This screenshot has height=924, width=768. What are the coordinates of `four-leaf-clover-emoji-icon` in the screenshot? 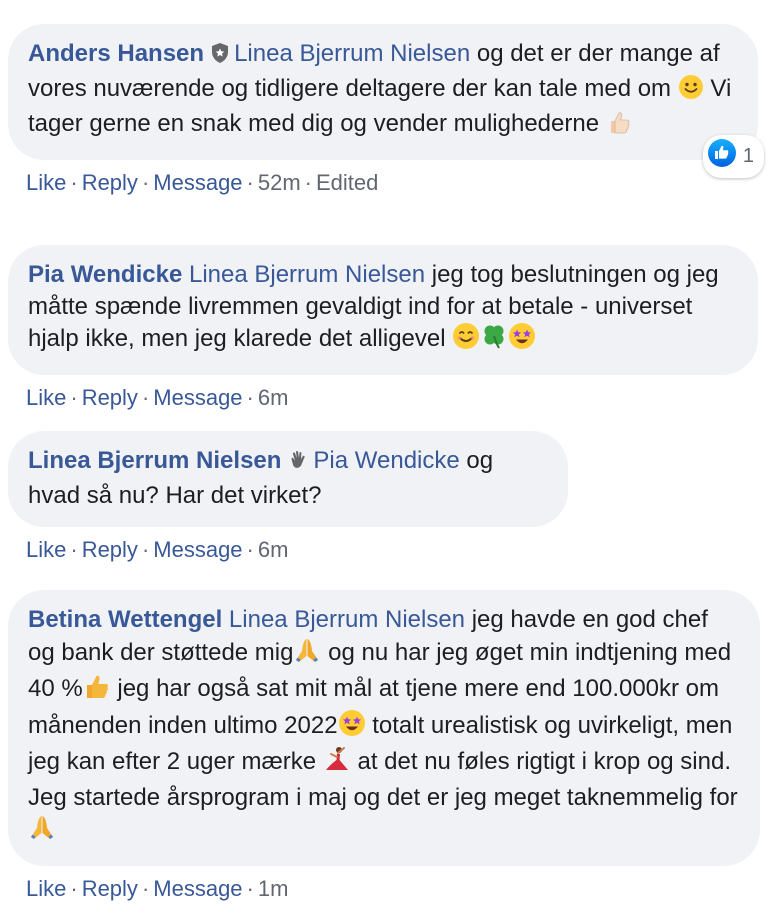 It's located at (494, 340).